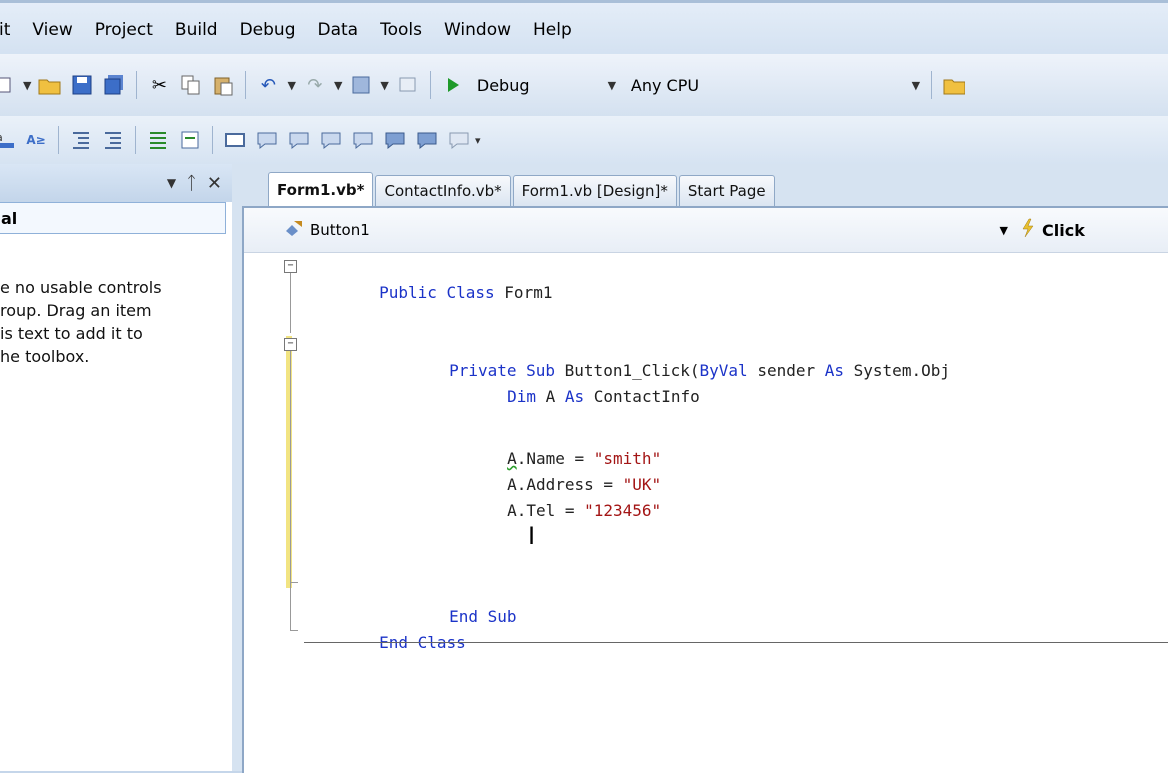  I want to click on paste-icon, so click(223, 85).